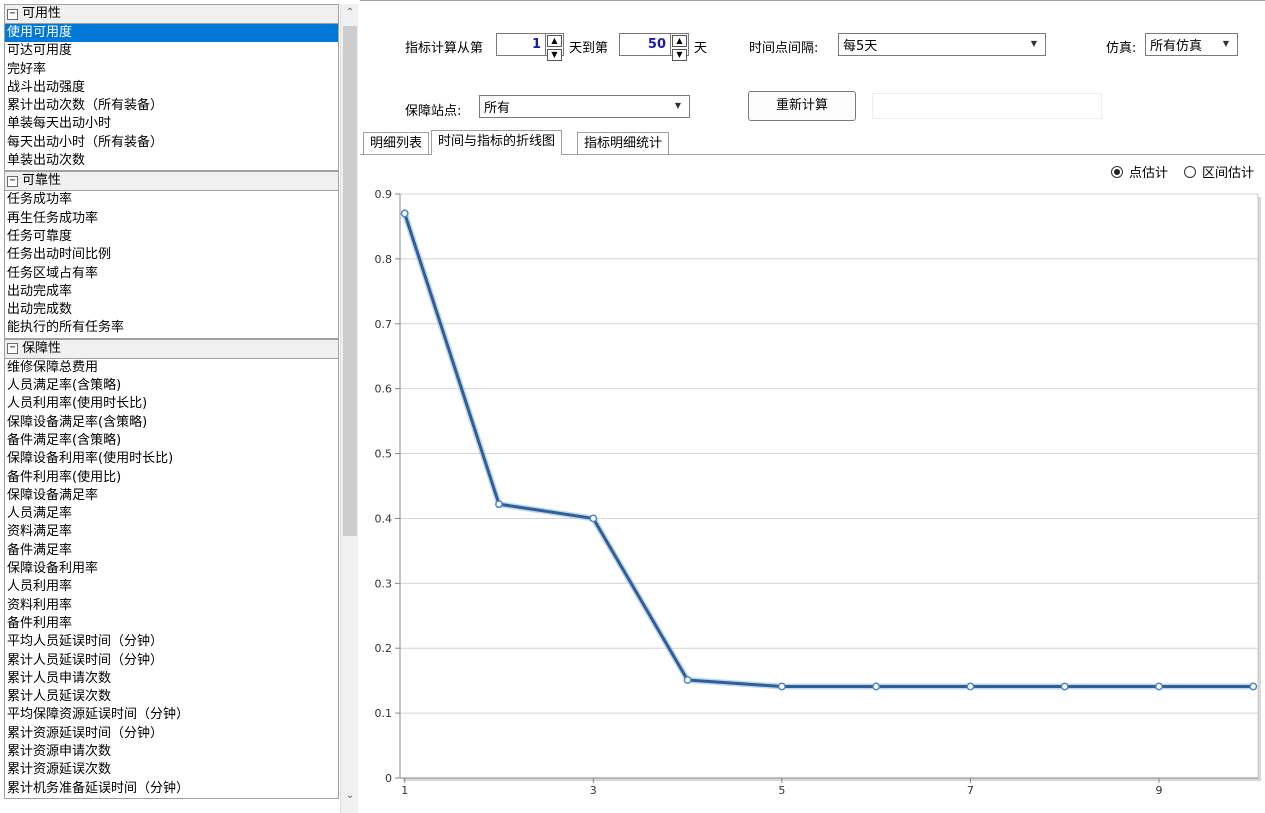  I want to click on start-day-spinner: 1 ▲ ▼, so click(530, 47).